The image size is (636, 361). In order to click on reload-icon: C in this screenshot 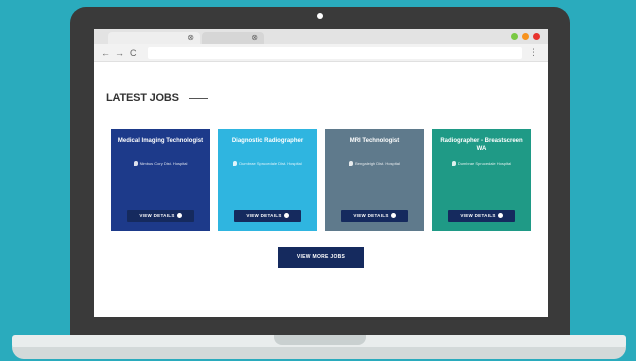, I will do `click(133, 53)`.